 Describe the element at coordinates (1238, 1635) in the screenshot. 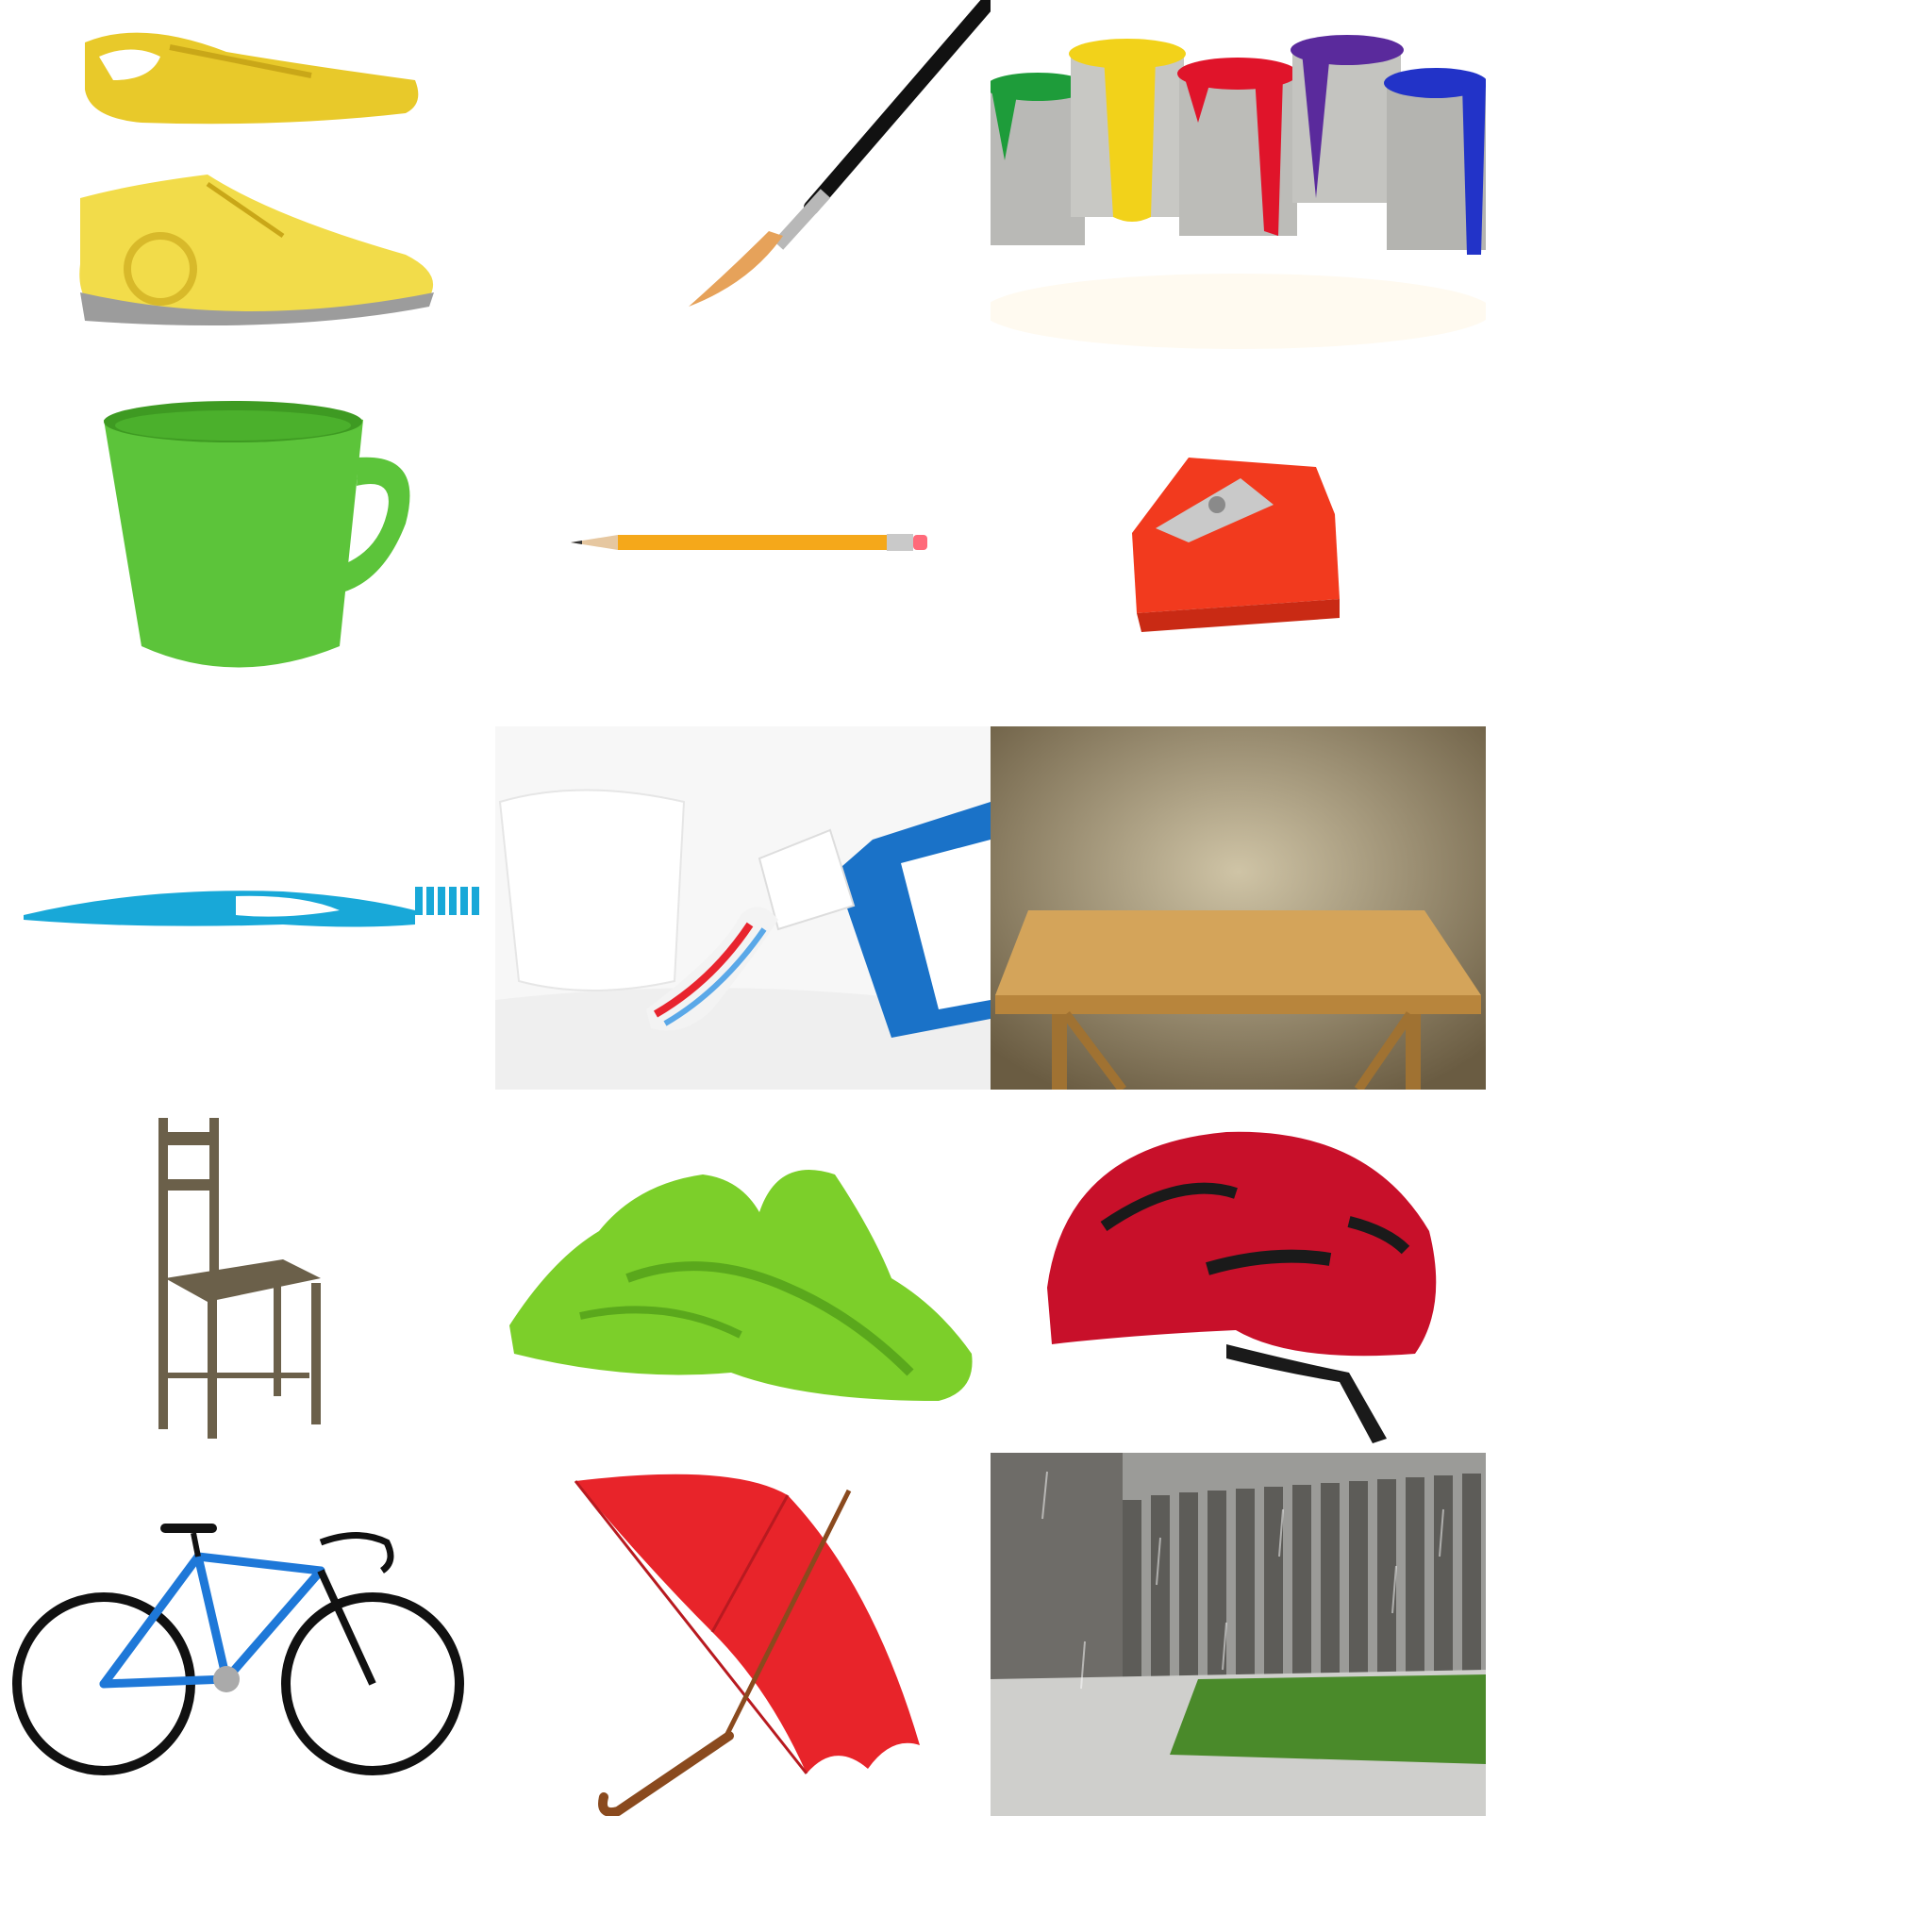

I see `rain-in-yard-image` at that location.